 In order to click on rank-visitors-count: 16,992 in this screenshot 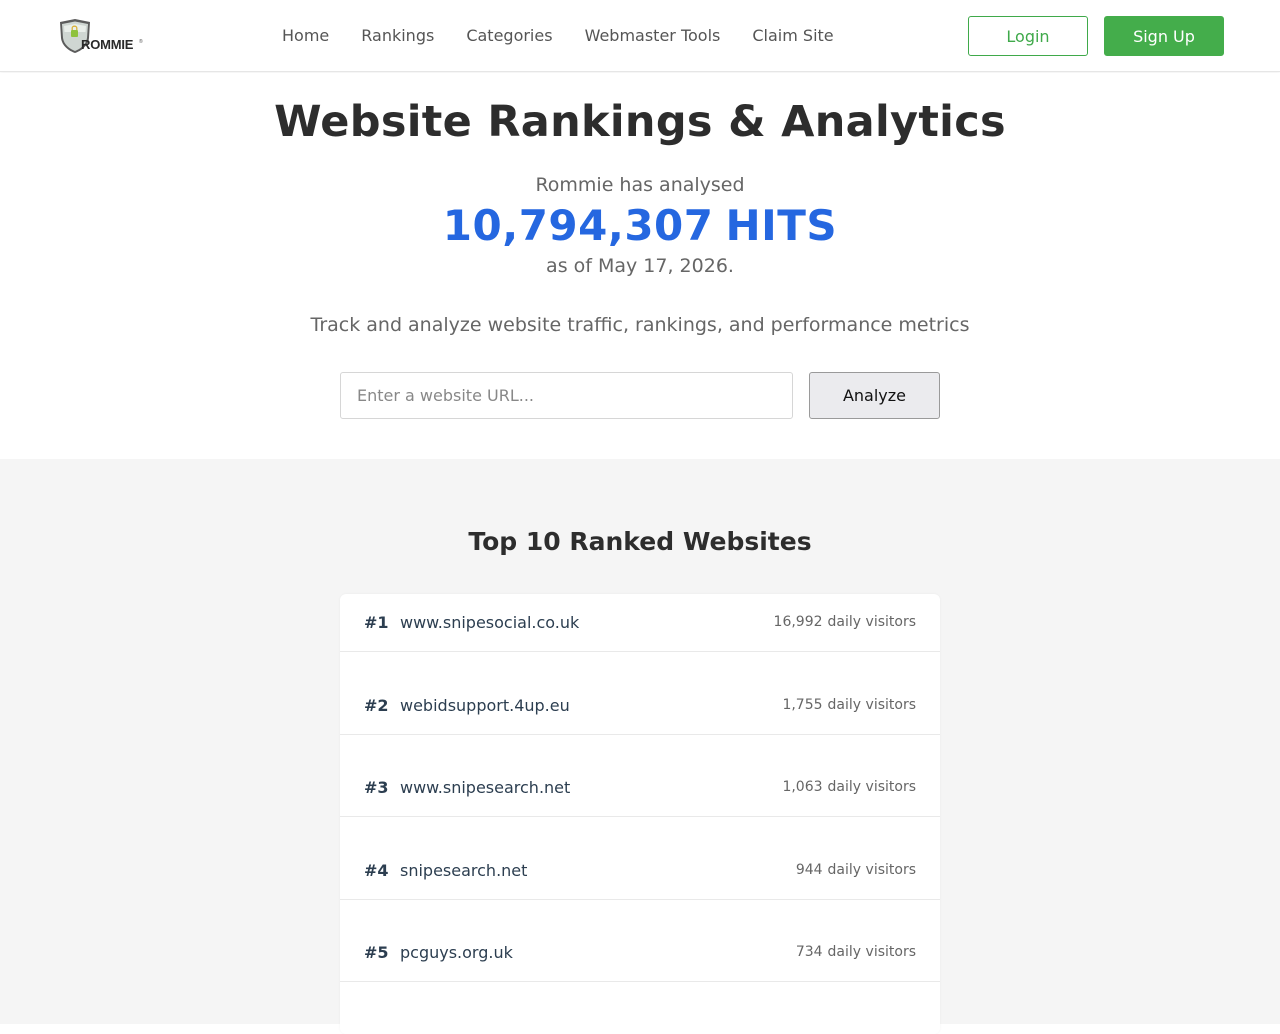, I will do `click(798, 622)`.